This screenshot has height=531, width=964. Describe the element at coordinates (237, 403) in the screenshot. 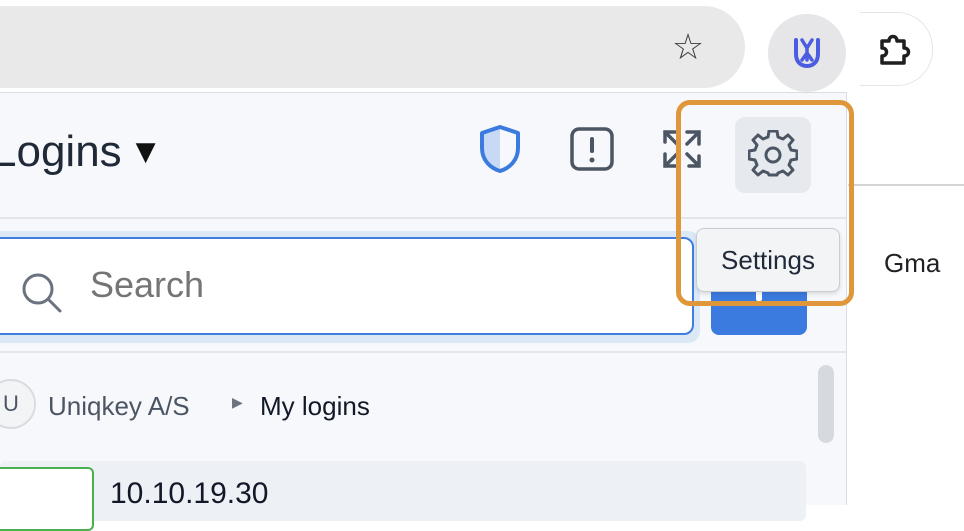

I see `chevron-right-icon: ▶` at that location.